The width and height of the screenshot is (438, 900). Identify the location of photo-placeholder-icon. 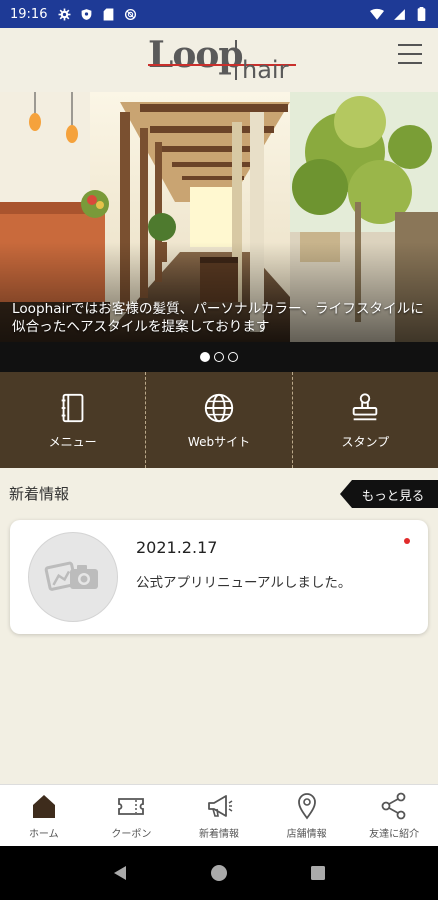
(71, 576).